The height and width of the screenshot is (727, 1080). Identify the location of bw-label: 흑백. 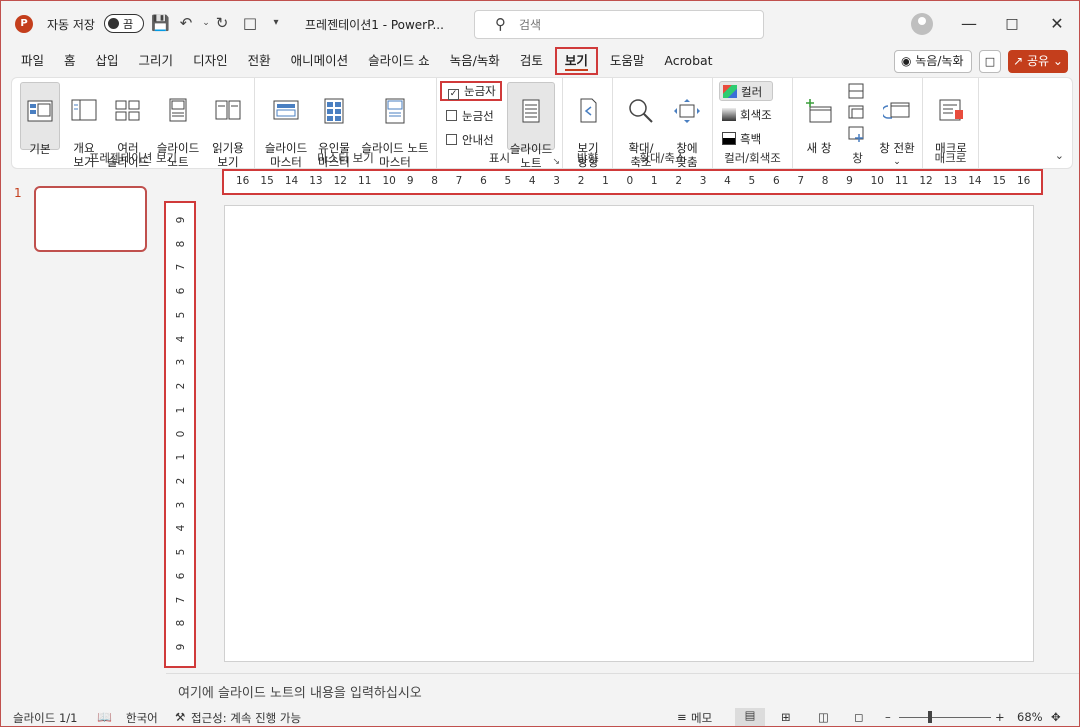
(751, 139).